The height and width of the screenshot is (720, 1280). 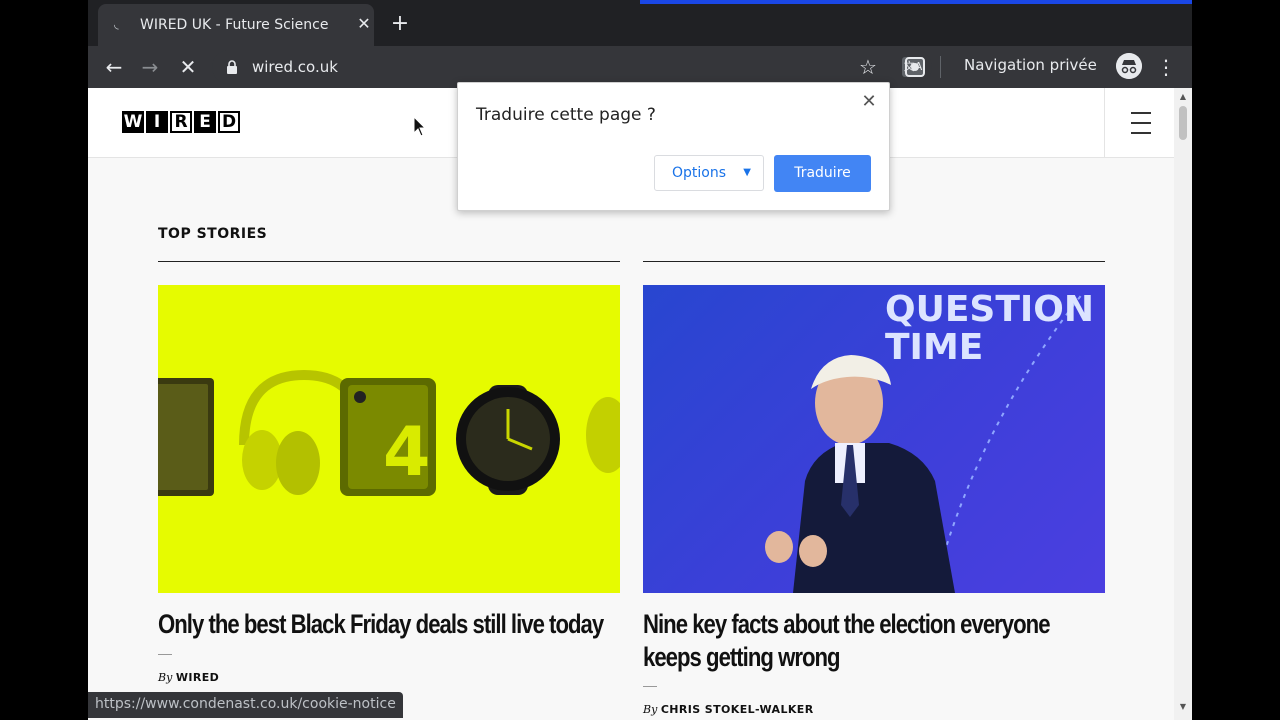 I want to click on browser-tab: ◟ WIRED UK - Future Science ✕, so click(x=236, y=25).